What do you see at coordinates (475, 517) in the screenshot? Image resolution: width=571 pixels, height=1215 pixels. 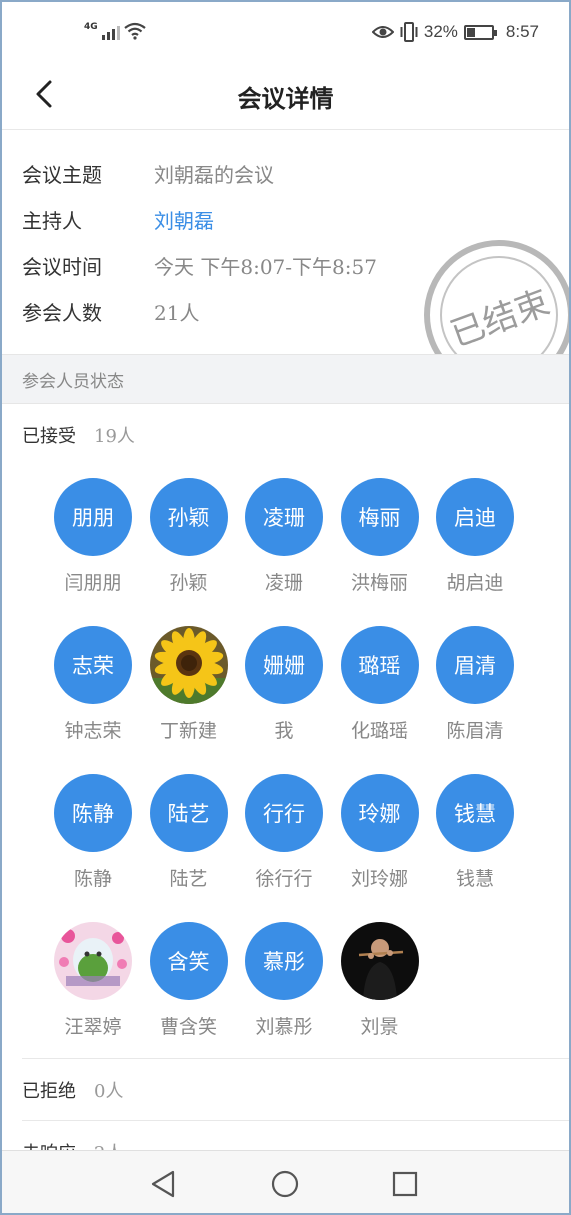 I see `member-avatar: 启迪` at bounding box center [475, 517].